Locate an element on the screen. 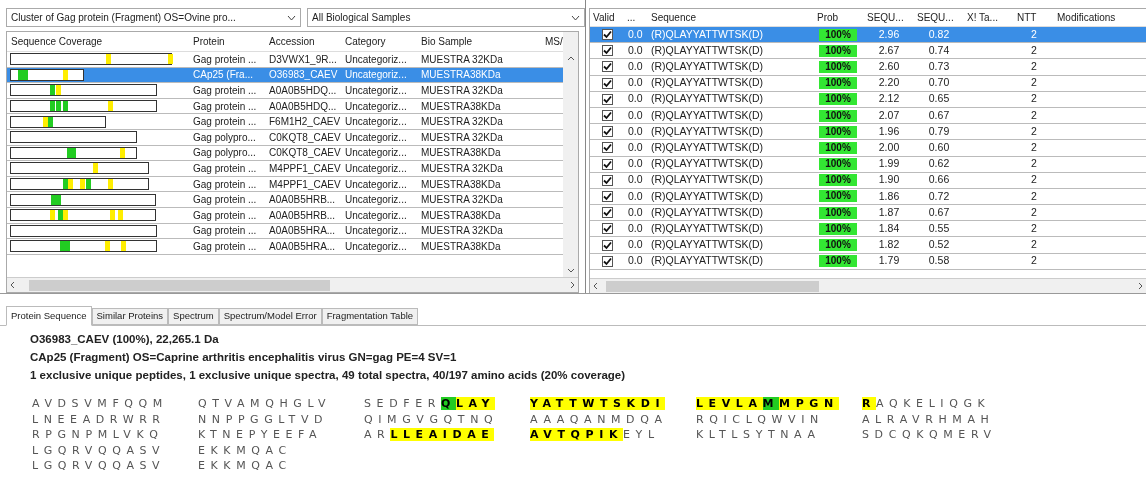 Image resolution: width=1146 pixels, height=493 pixels. table-row: 0.0 (R)QLAYYATTWTSK(D) 100% 2.07 0.67 2 is located at coordinates (868, 116).